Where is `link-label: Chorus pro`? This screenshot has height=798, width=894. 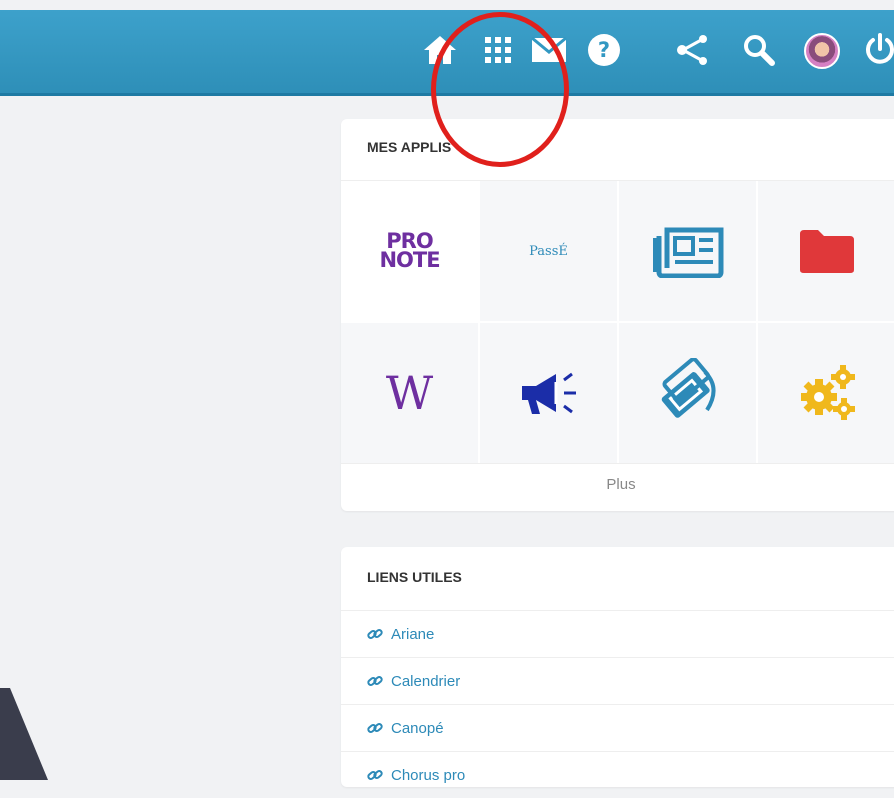 link-label: Chorus pro is located at coordinates (428, 775).